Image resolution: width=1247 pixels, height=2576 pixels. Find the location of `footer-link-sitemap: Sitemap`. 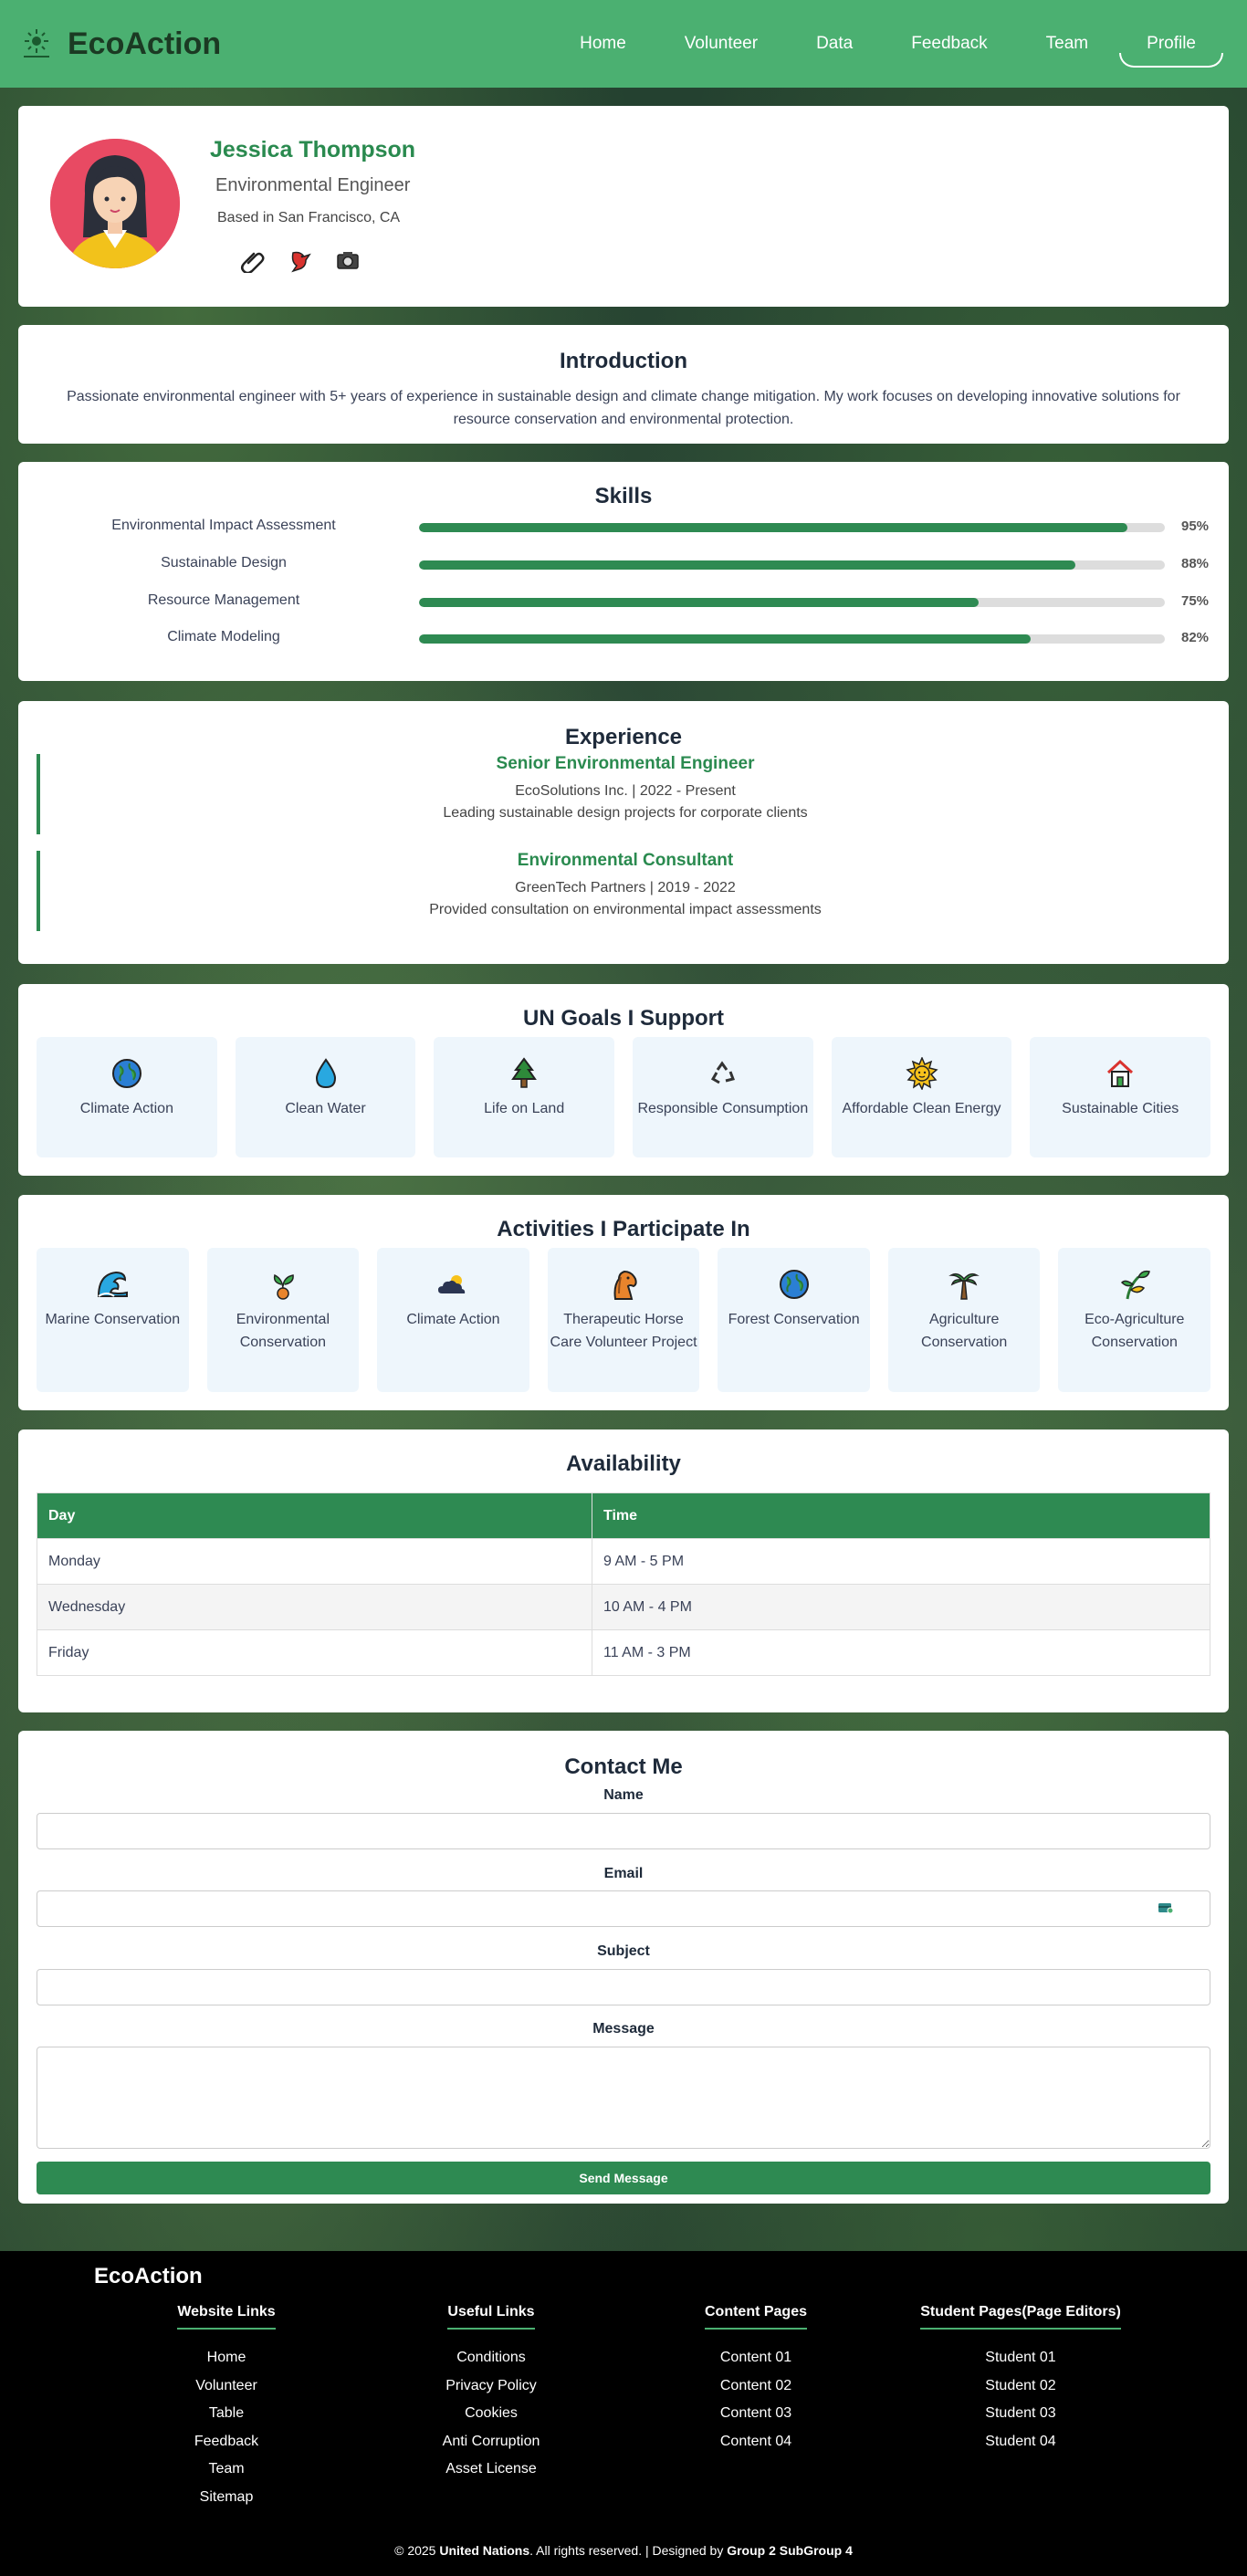

footer-link-sitemap: Sitemap is located at coordinates (226, 2498).